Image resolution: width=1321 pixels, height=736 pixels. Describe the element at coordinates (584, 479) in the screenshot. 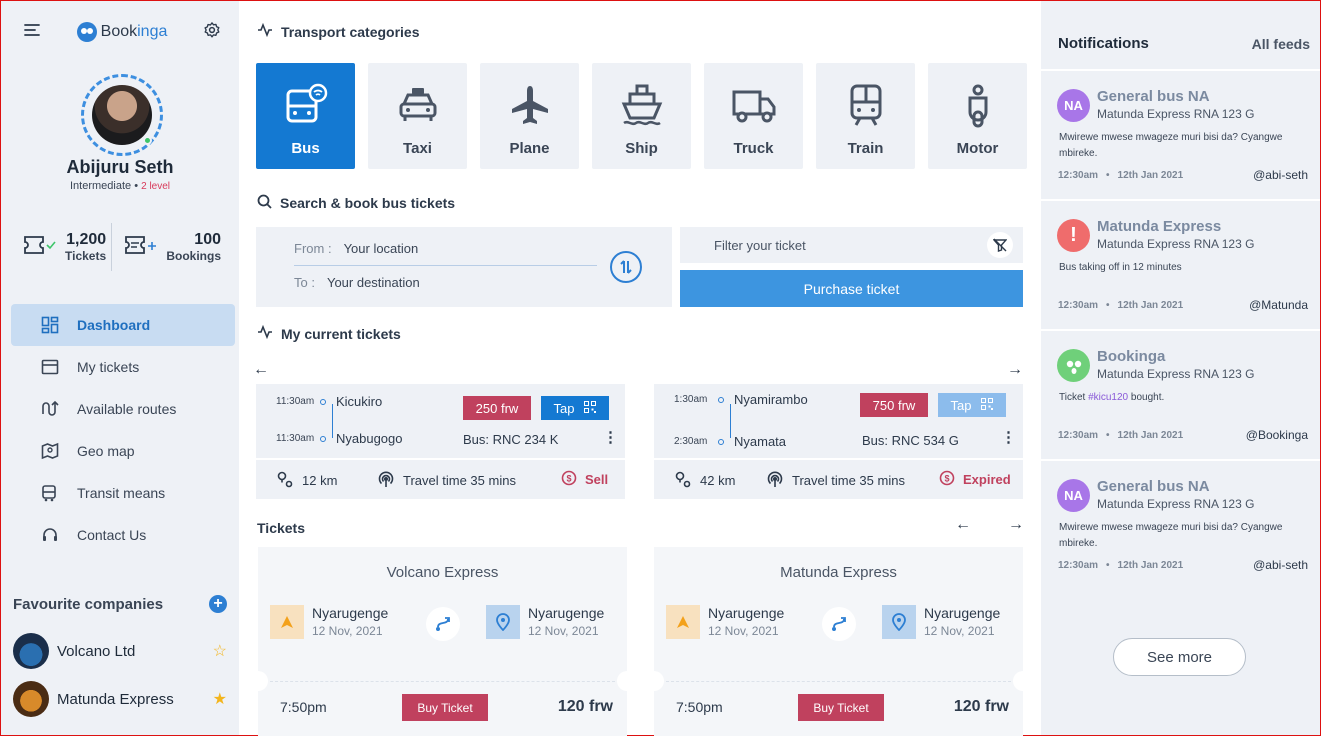

I see `sell-action: $ Sell` at that location.